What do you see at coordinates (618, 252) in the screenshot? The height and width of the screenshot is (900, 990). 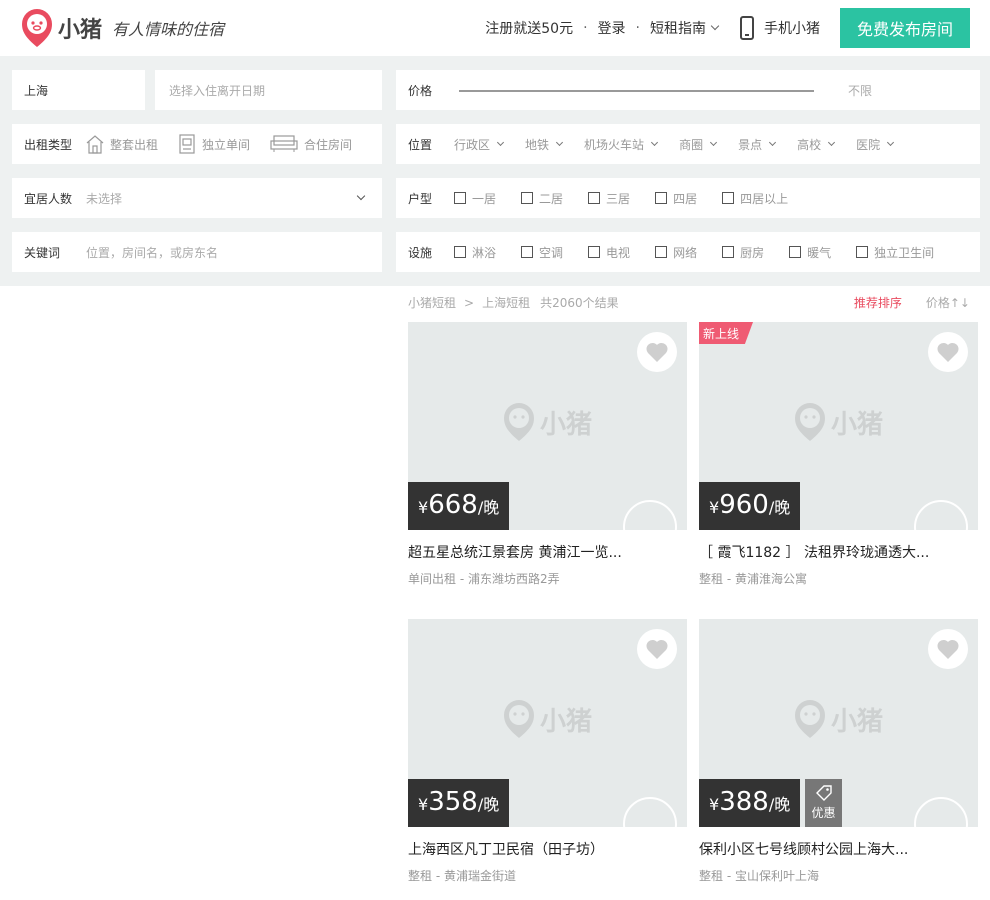 I see `facility-option-label: 电视` at bounding box center [618, 252].